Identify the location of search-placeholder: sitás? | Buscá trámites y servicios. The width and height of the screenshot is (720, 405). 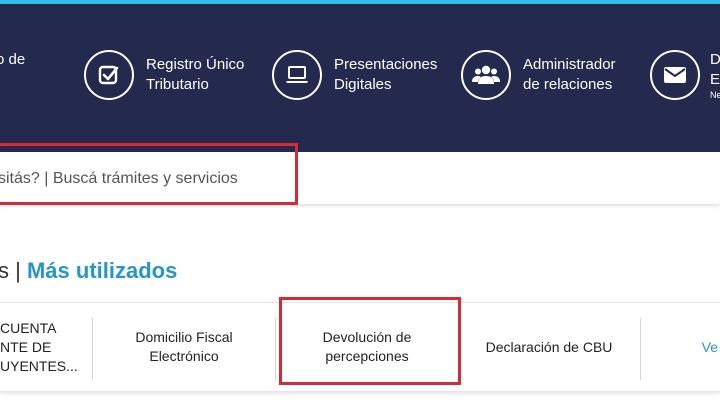
(119, 178).